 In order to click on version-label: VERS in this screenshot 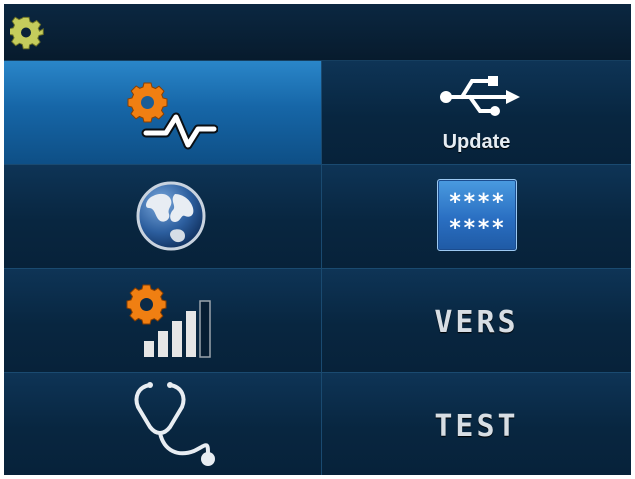, I will do `click(476, 322)`.